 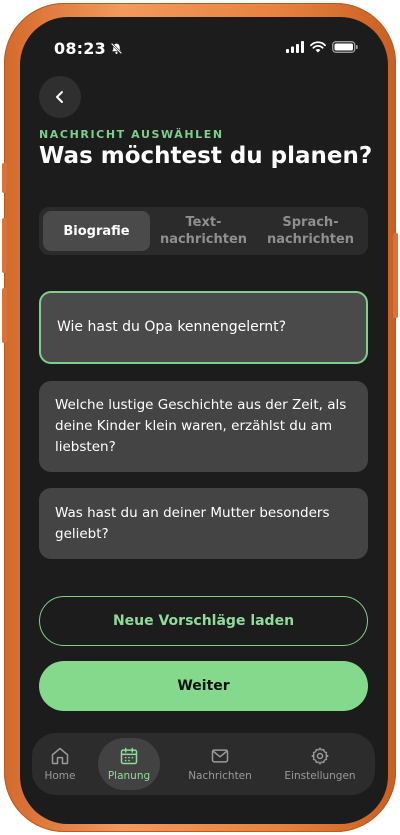 What do you see at coordinates (204, 49) in the screenshot?
I see `status-bar: 08:23` at bounding box center [204, 49].